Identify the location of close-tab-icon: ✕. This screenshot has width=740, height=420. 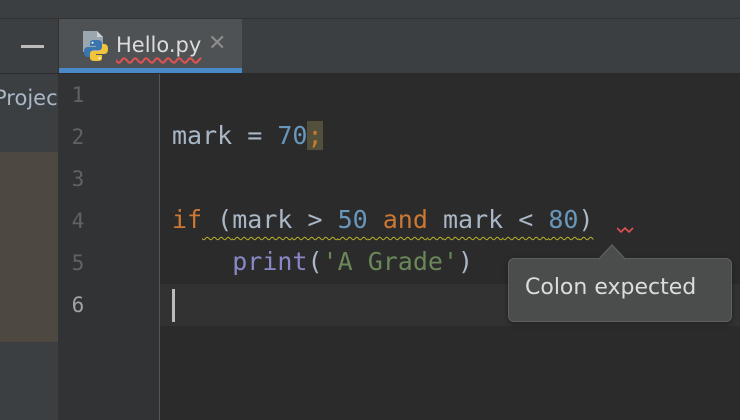
(217, 43).